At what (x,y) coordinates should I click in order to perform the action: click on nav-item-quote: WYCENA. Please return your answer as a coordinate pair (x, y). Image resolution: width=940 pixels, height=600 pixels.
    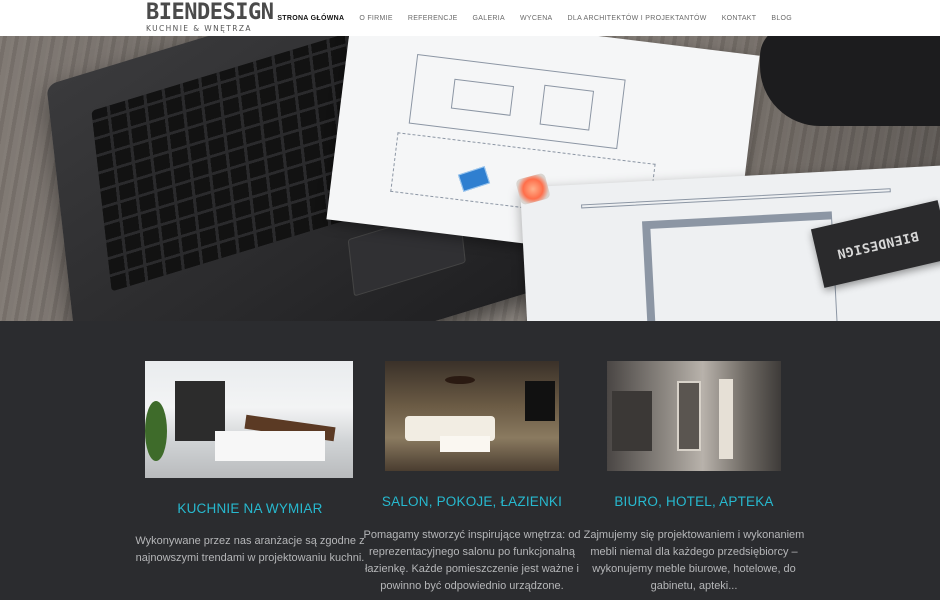
    Looking at the image, I should click on (536, 18).